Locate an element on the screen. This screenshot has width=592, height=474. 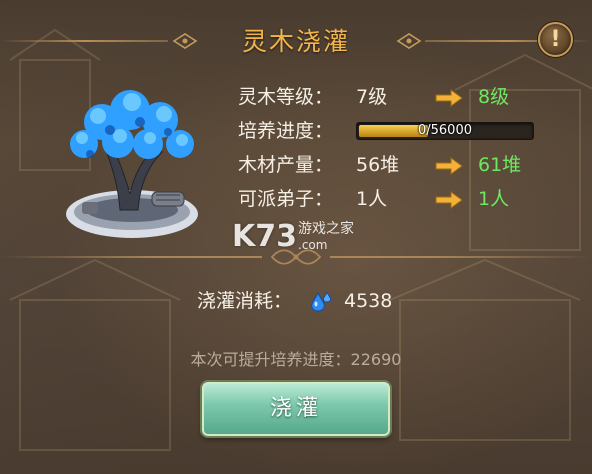
stat-row-wood: 木材产量： 56堆 61堆 is located at coordinates (398, 165).